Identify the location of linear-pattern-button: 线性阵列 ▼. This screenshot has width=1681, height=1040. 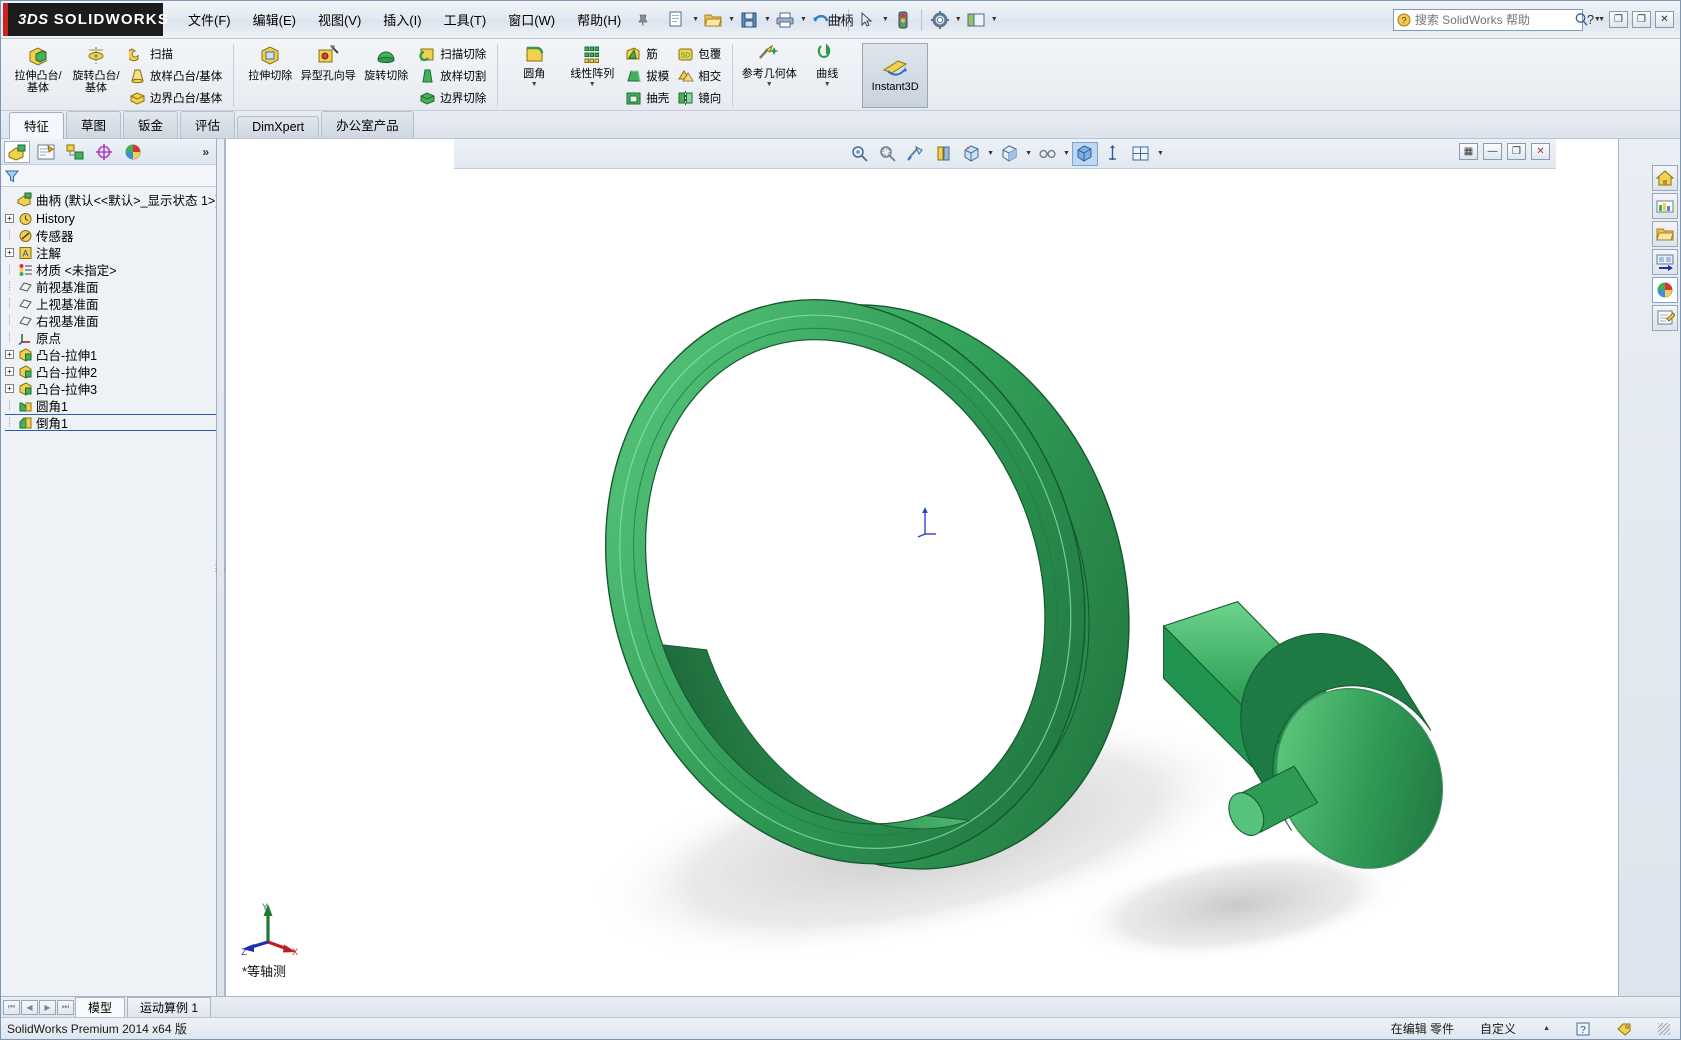
(592, 64).